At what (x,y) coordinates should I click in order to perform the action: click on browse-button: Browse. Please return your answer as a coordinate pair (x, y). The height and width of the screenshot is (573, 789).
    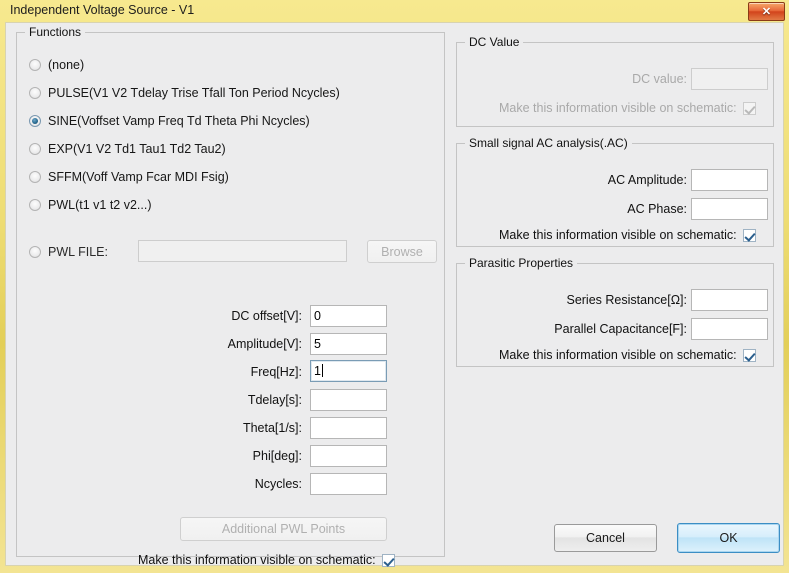
    Looking at the image, I should click on (402, 251).